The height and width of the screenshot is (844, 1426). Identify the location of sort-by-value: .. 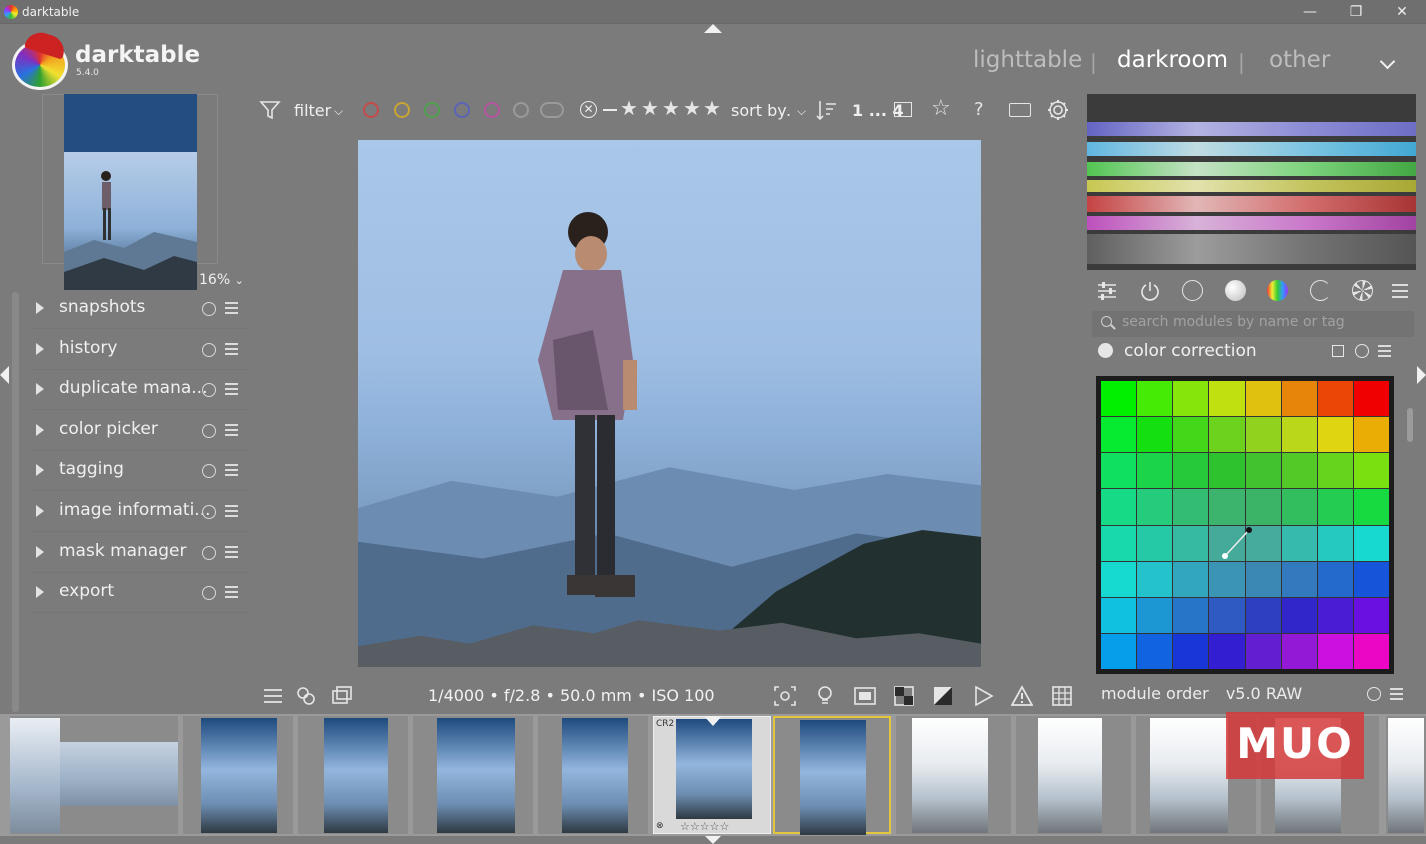
(788, 110).